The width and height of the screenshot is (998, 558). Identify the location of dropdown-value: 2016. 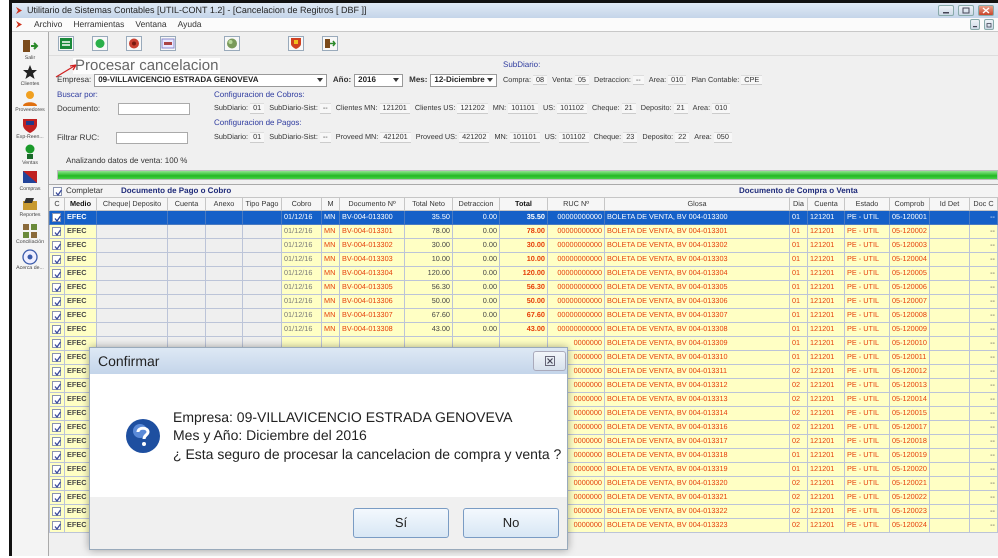
(367, 80).